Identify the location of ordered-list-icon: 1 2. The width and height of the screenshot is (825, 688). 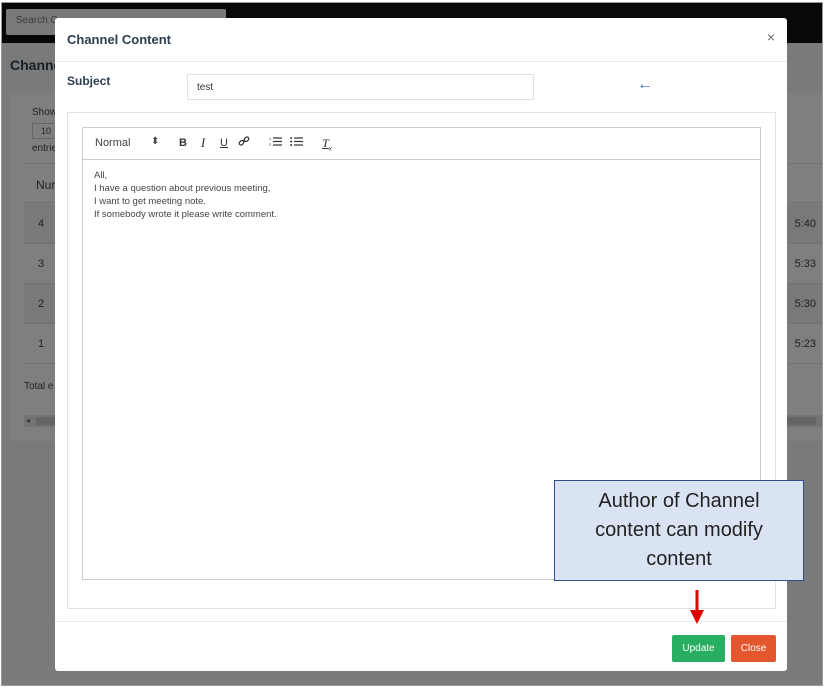
(275, 143).